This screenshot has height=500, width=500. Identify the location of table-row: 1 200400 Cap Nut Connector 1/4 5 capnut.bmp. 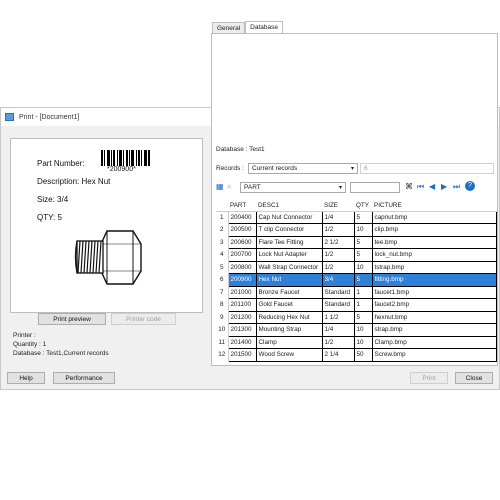
(356, 217).